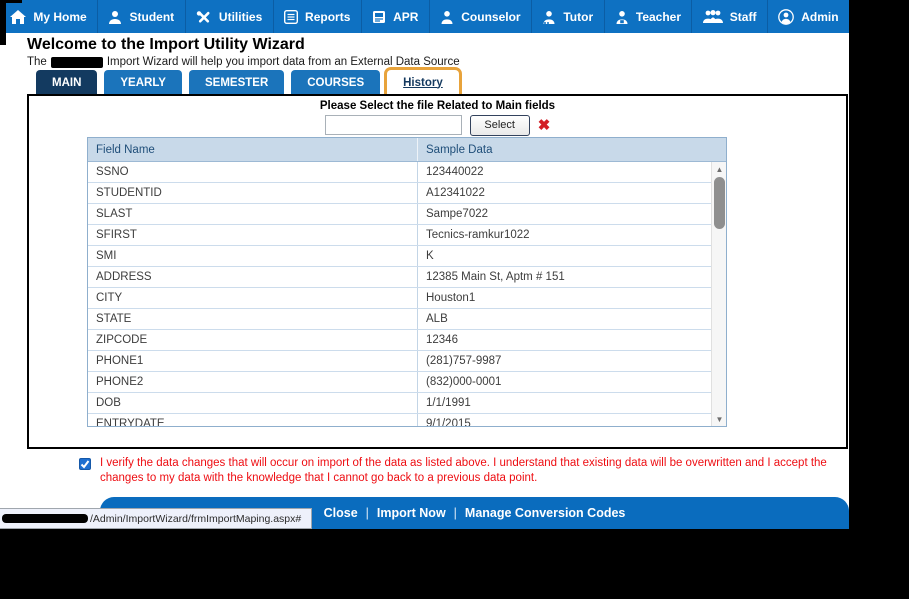  Describe the element at coordinates (491, 16) in the screenshot. I see `nav-item-label: Counselor` at that location.